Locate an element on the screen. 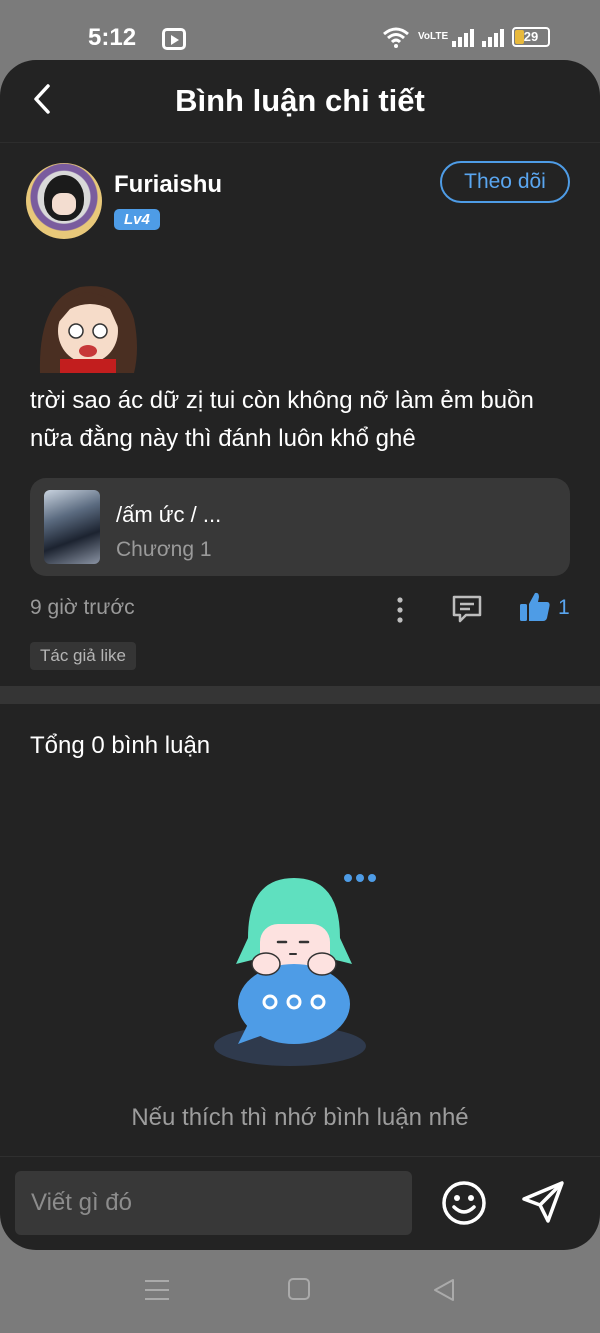  author-row: Furiaishu Lv4 Theo dõi is located at coordinates (298, 193).